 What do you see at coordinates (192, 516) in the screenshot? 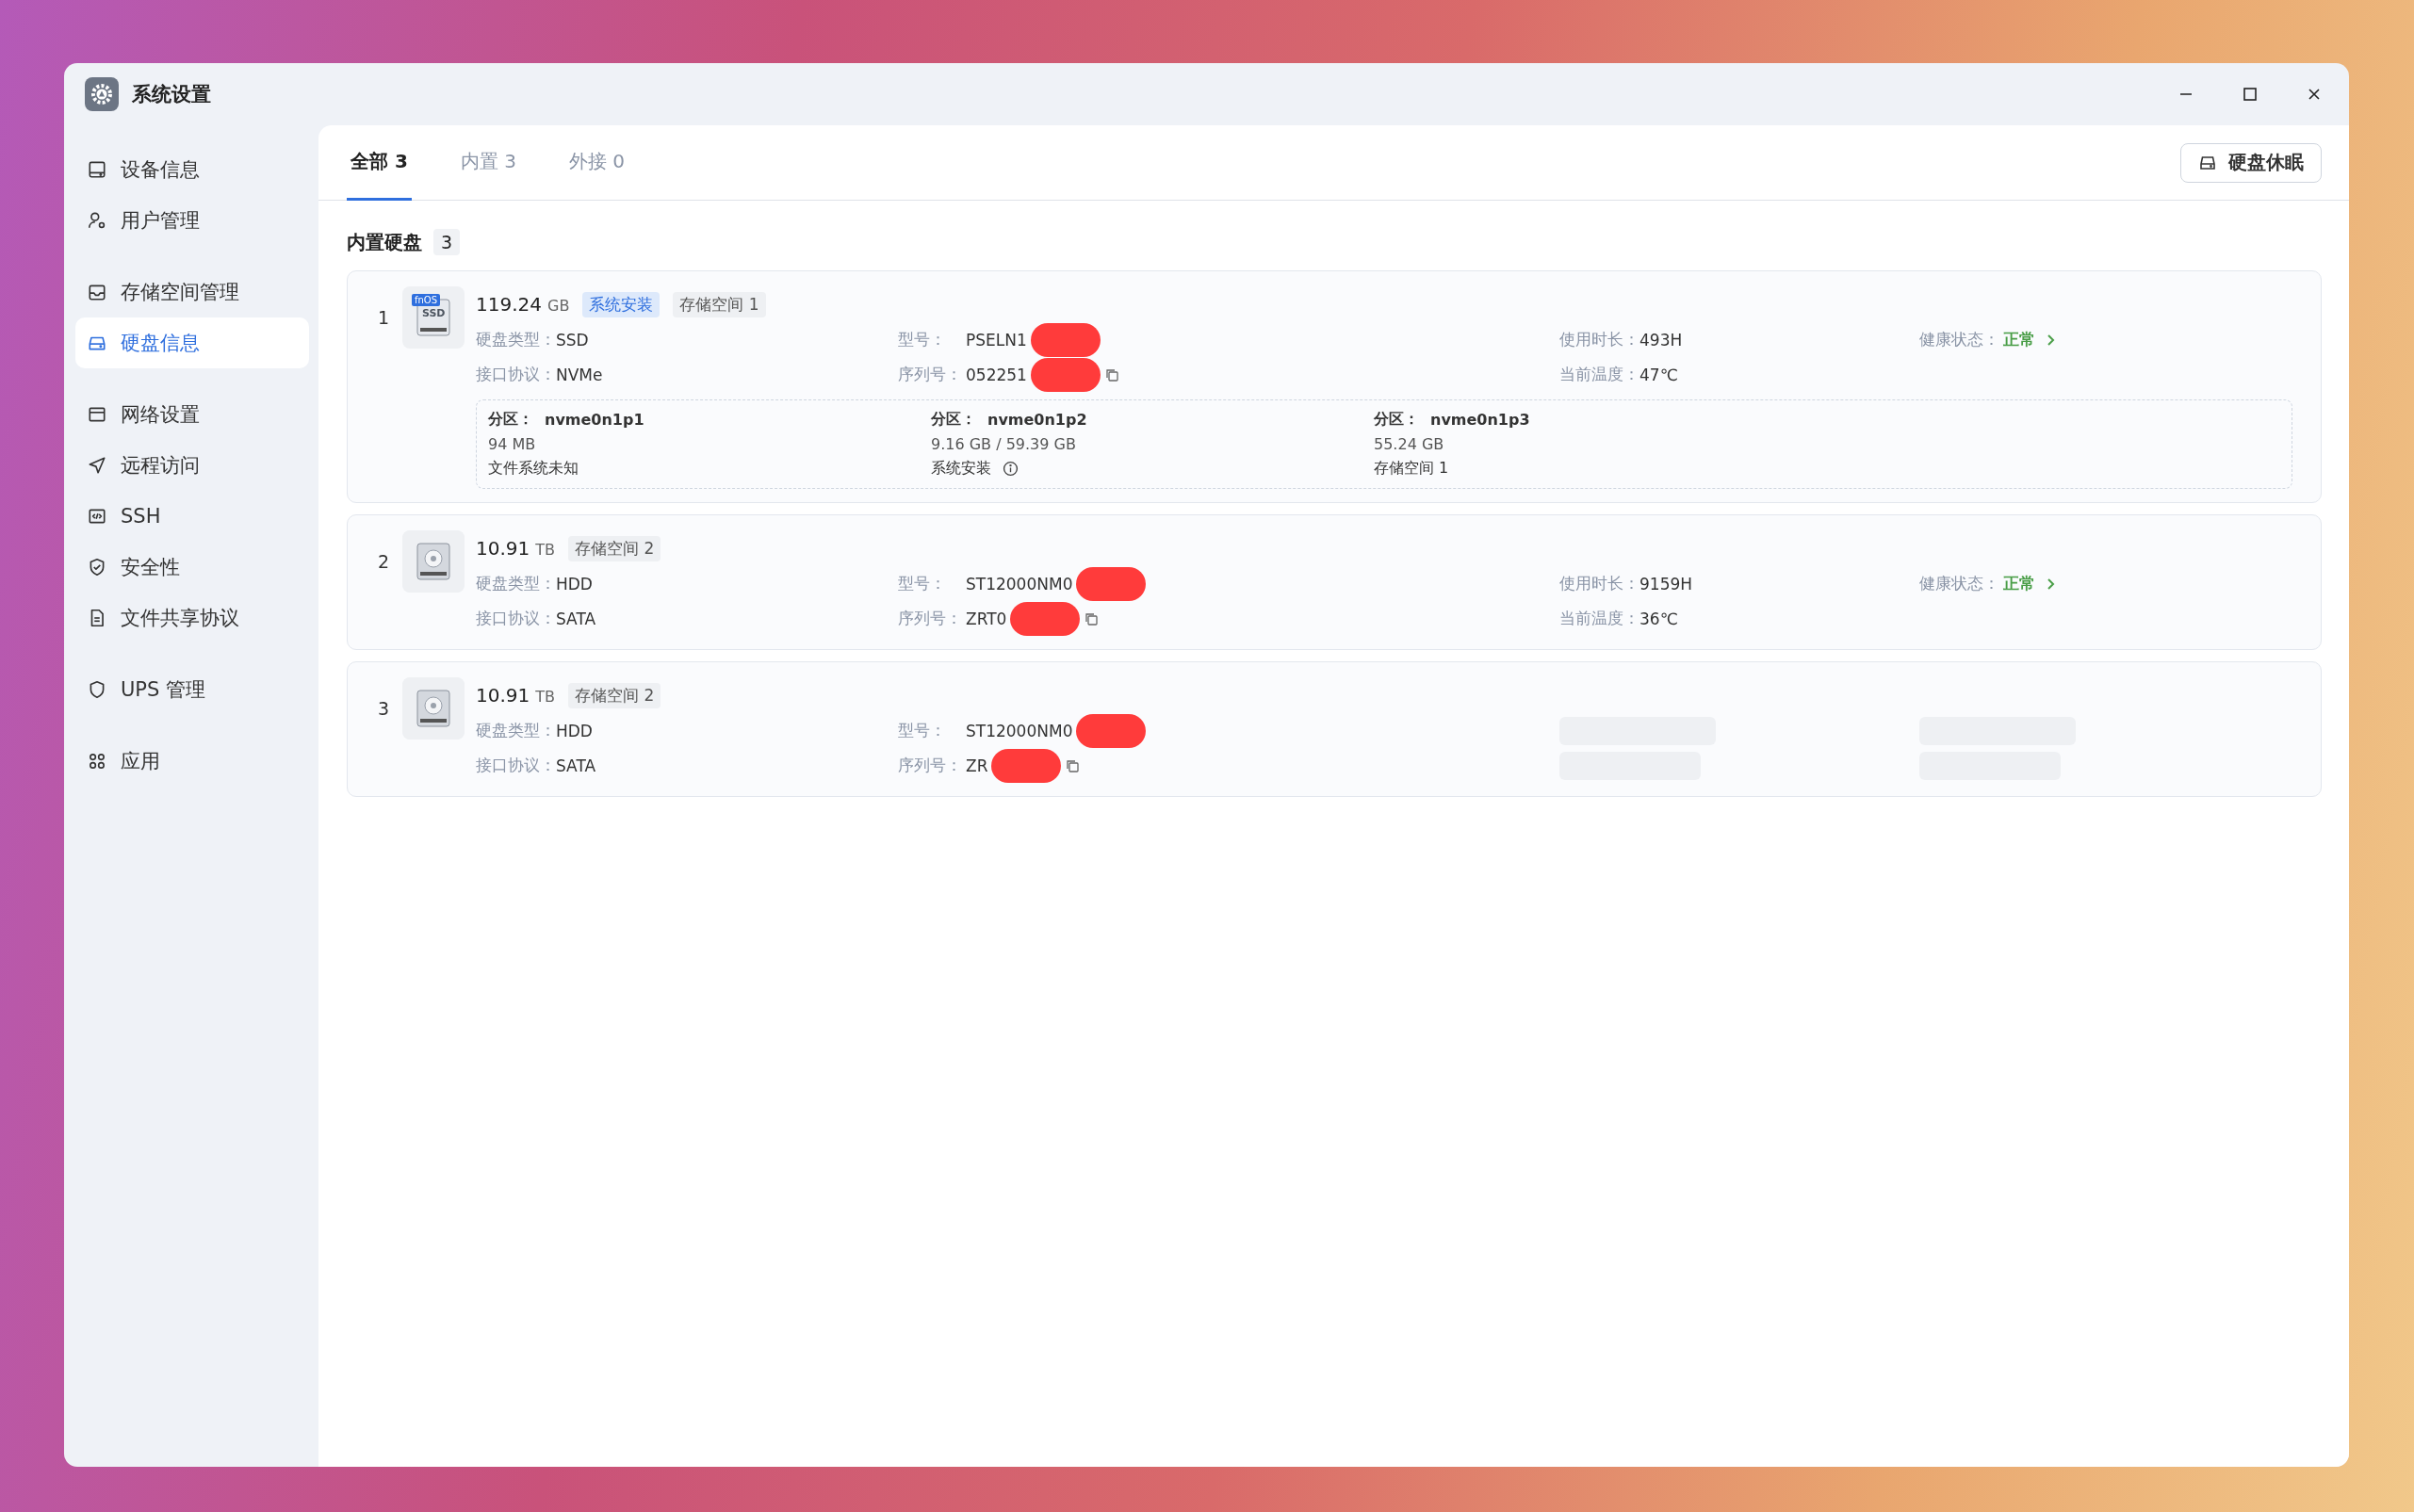
I see `sidebar-item: SSH` at bounding box center [192, 516].